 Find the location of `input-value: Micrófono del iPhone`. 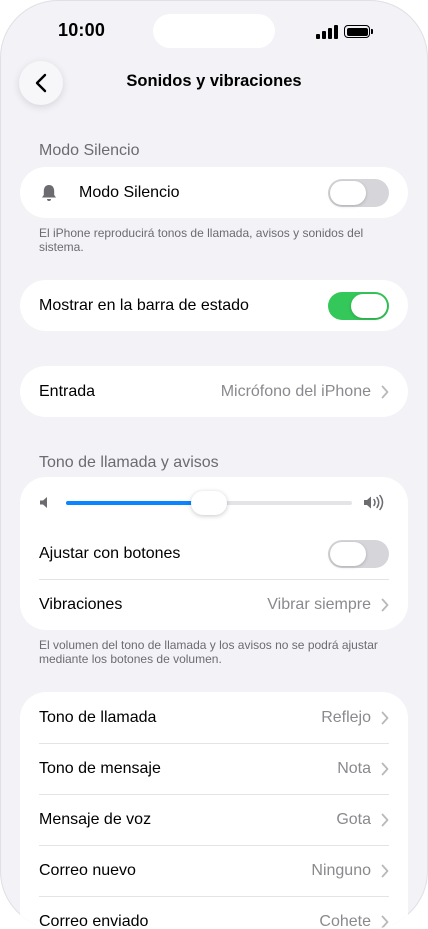

input-value: Micrófono del iPhone is located at coordinates (295, 391).